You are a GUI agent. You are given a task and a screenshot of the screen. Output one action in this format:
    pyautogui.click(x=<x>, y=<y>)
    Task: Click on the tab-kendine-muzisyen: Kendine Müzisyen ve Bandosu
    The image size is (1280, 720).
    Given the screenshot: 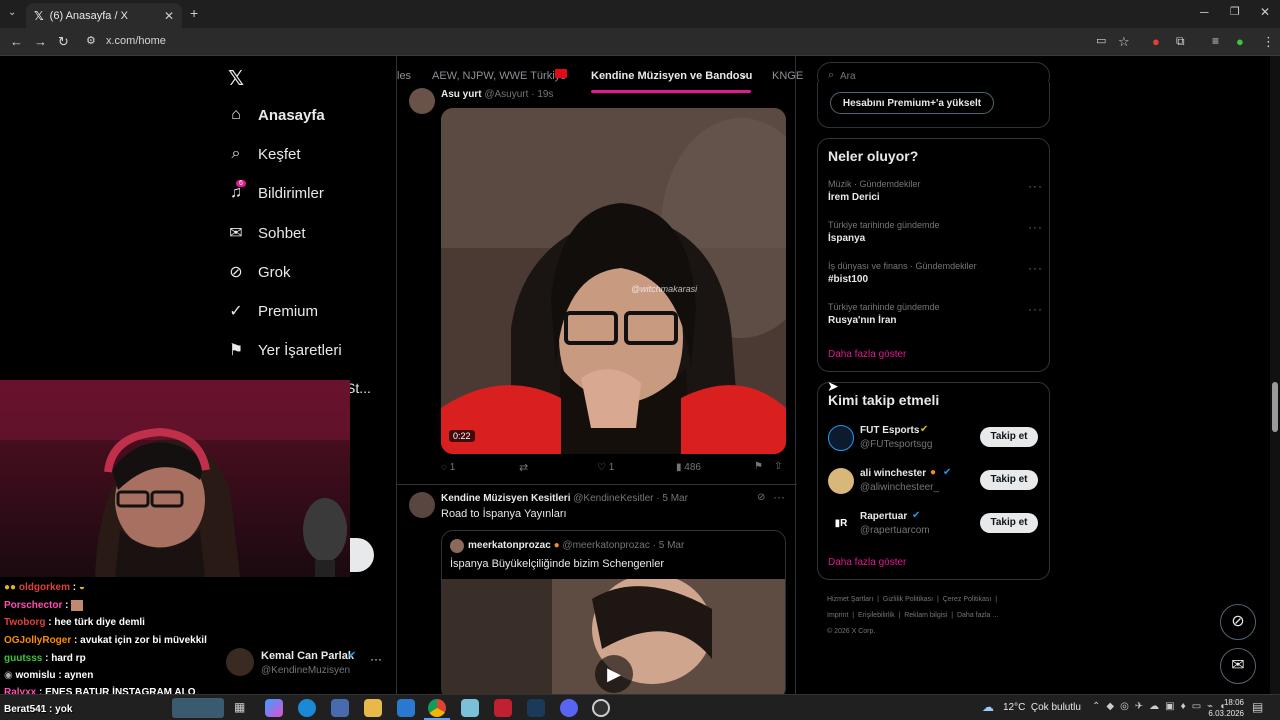 What is the action you would take?
    pyautogui.click(x=671, y=76)
    